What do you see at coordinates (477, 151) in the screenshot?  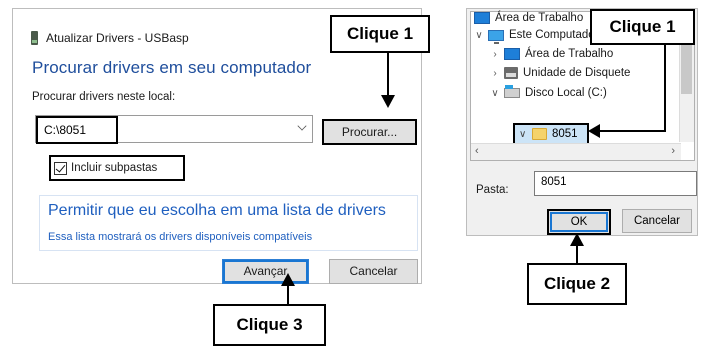 I see `scroll-left-icon: ‹` at bounding box center [477, 151].